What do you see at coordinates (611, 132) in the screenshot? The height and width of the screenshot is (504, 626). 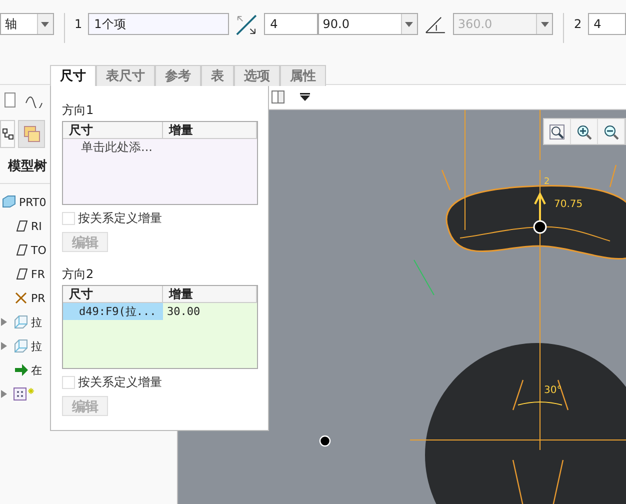 I see `zoom-out-icon` at bounding box center [611, 132].